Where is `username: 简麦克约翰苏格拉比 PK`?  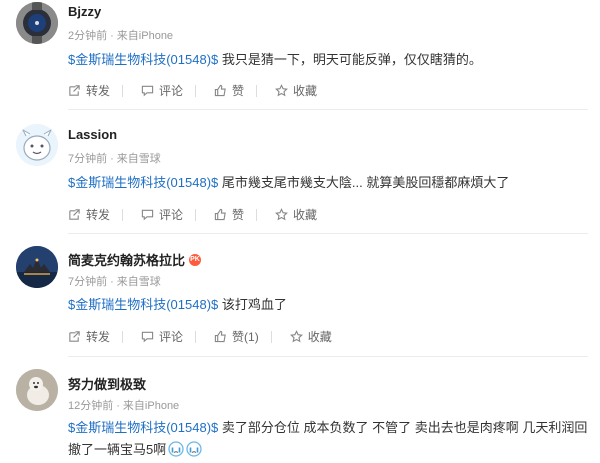 username: 简麦克约翰苏格拉比 PK is located at coordinates (135, 259).